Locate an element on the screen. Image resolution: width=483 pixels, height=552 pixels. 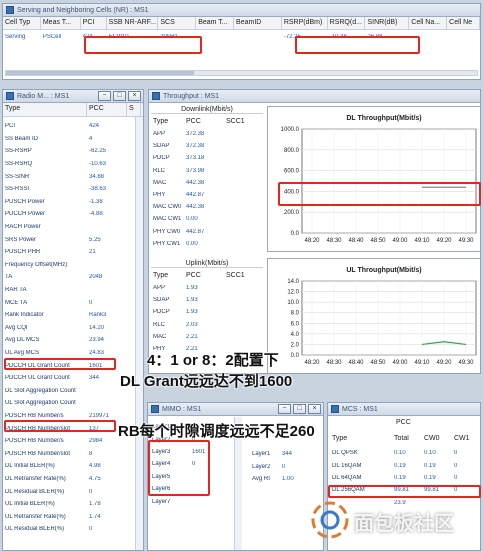
table-row: UL Initial BLER(%) 1.78 is located at coordinates (73, 504).